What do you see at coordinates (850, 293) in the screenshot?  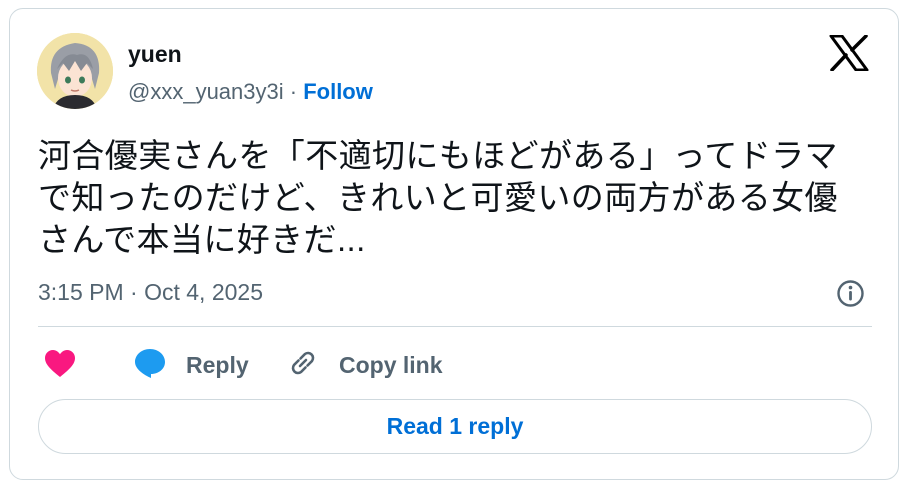 I see `info-icon` at bounding box center [850, 293].